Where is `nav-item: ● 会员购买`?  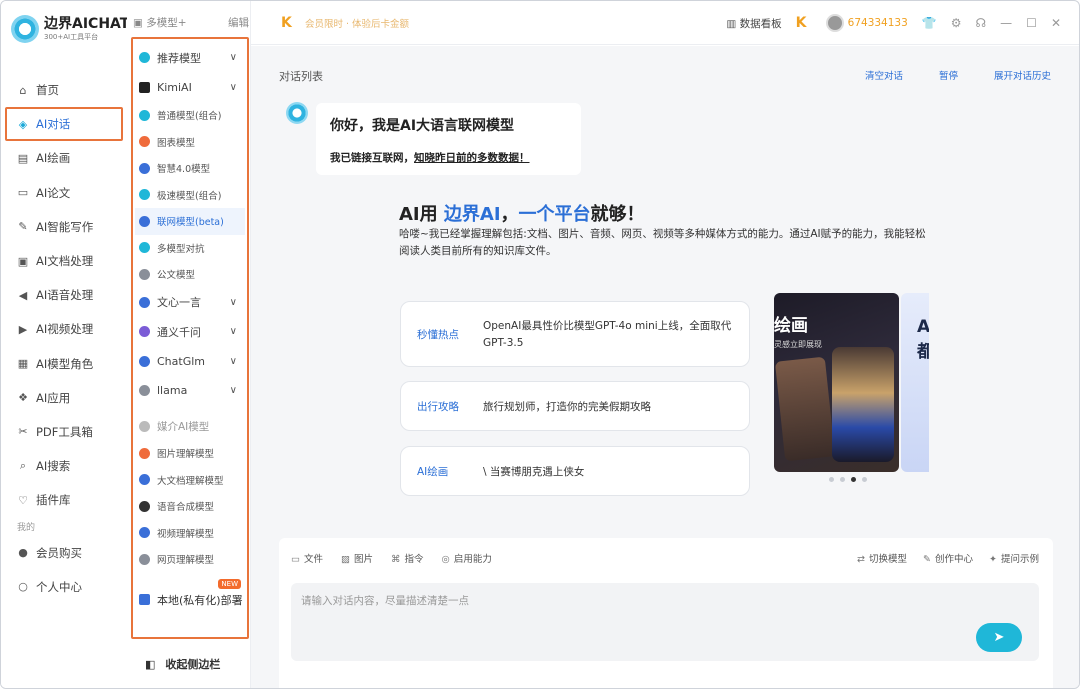 nav-item: ● 会员购买 is located at coordinates (64, 552).